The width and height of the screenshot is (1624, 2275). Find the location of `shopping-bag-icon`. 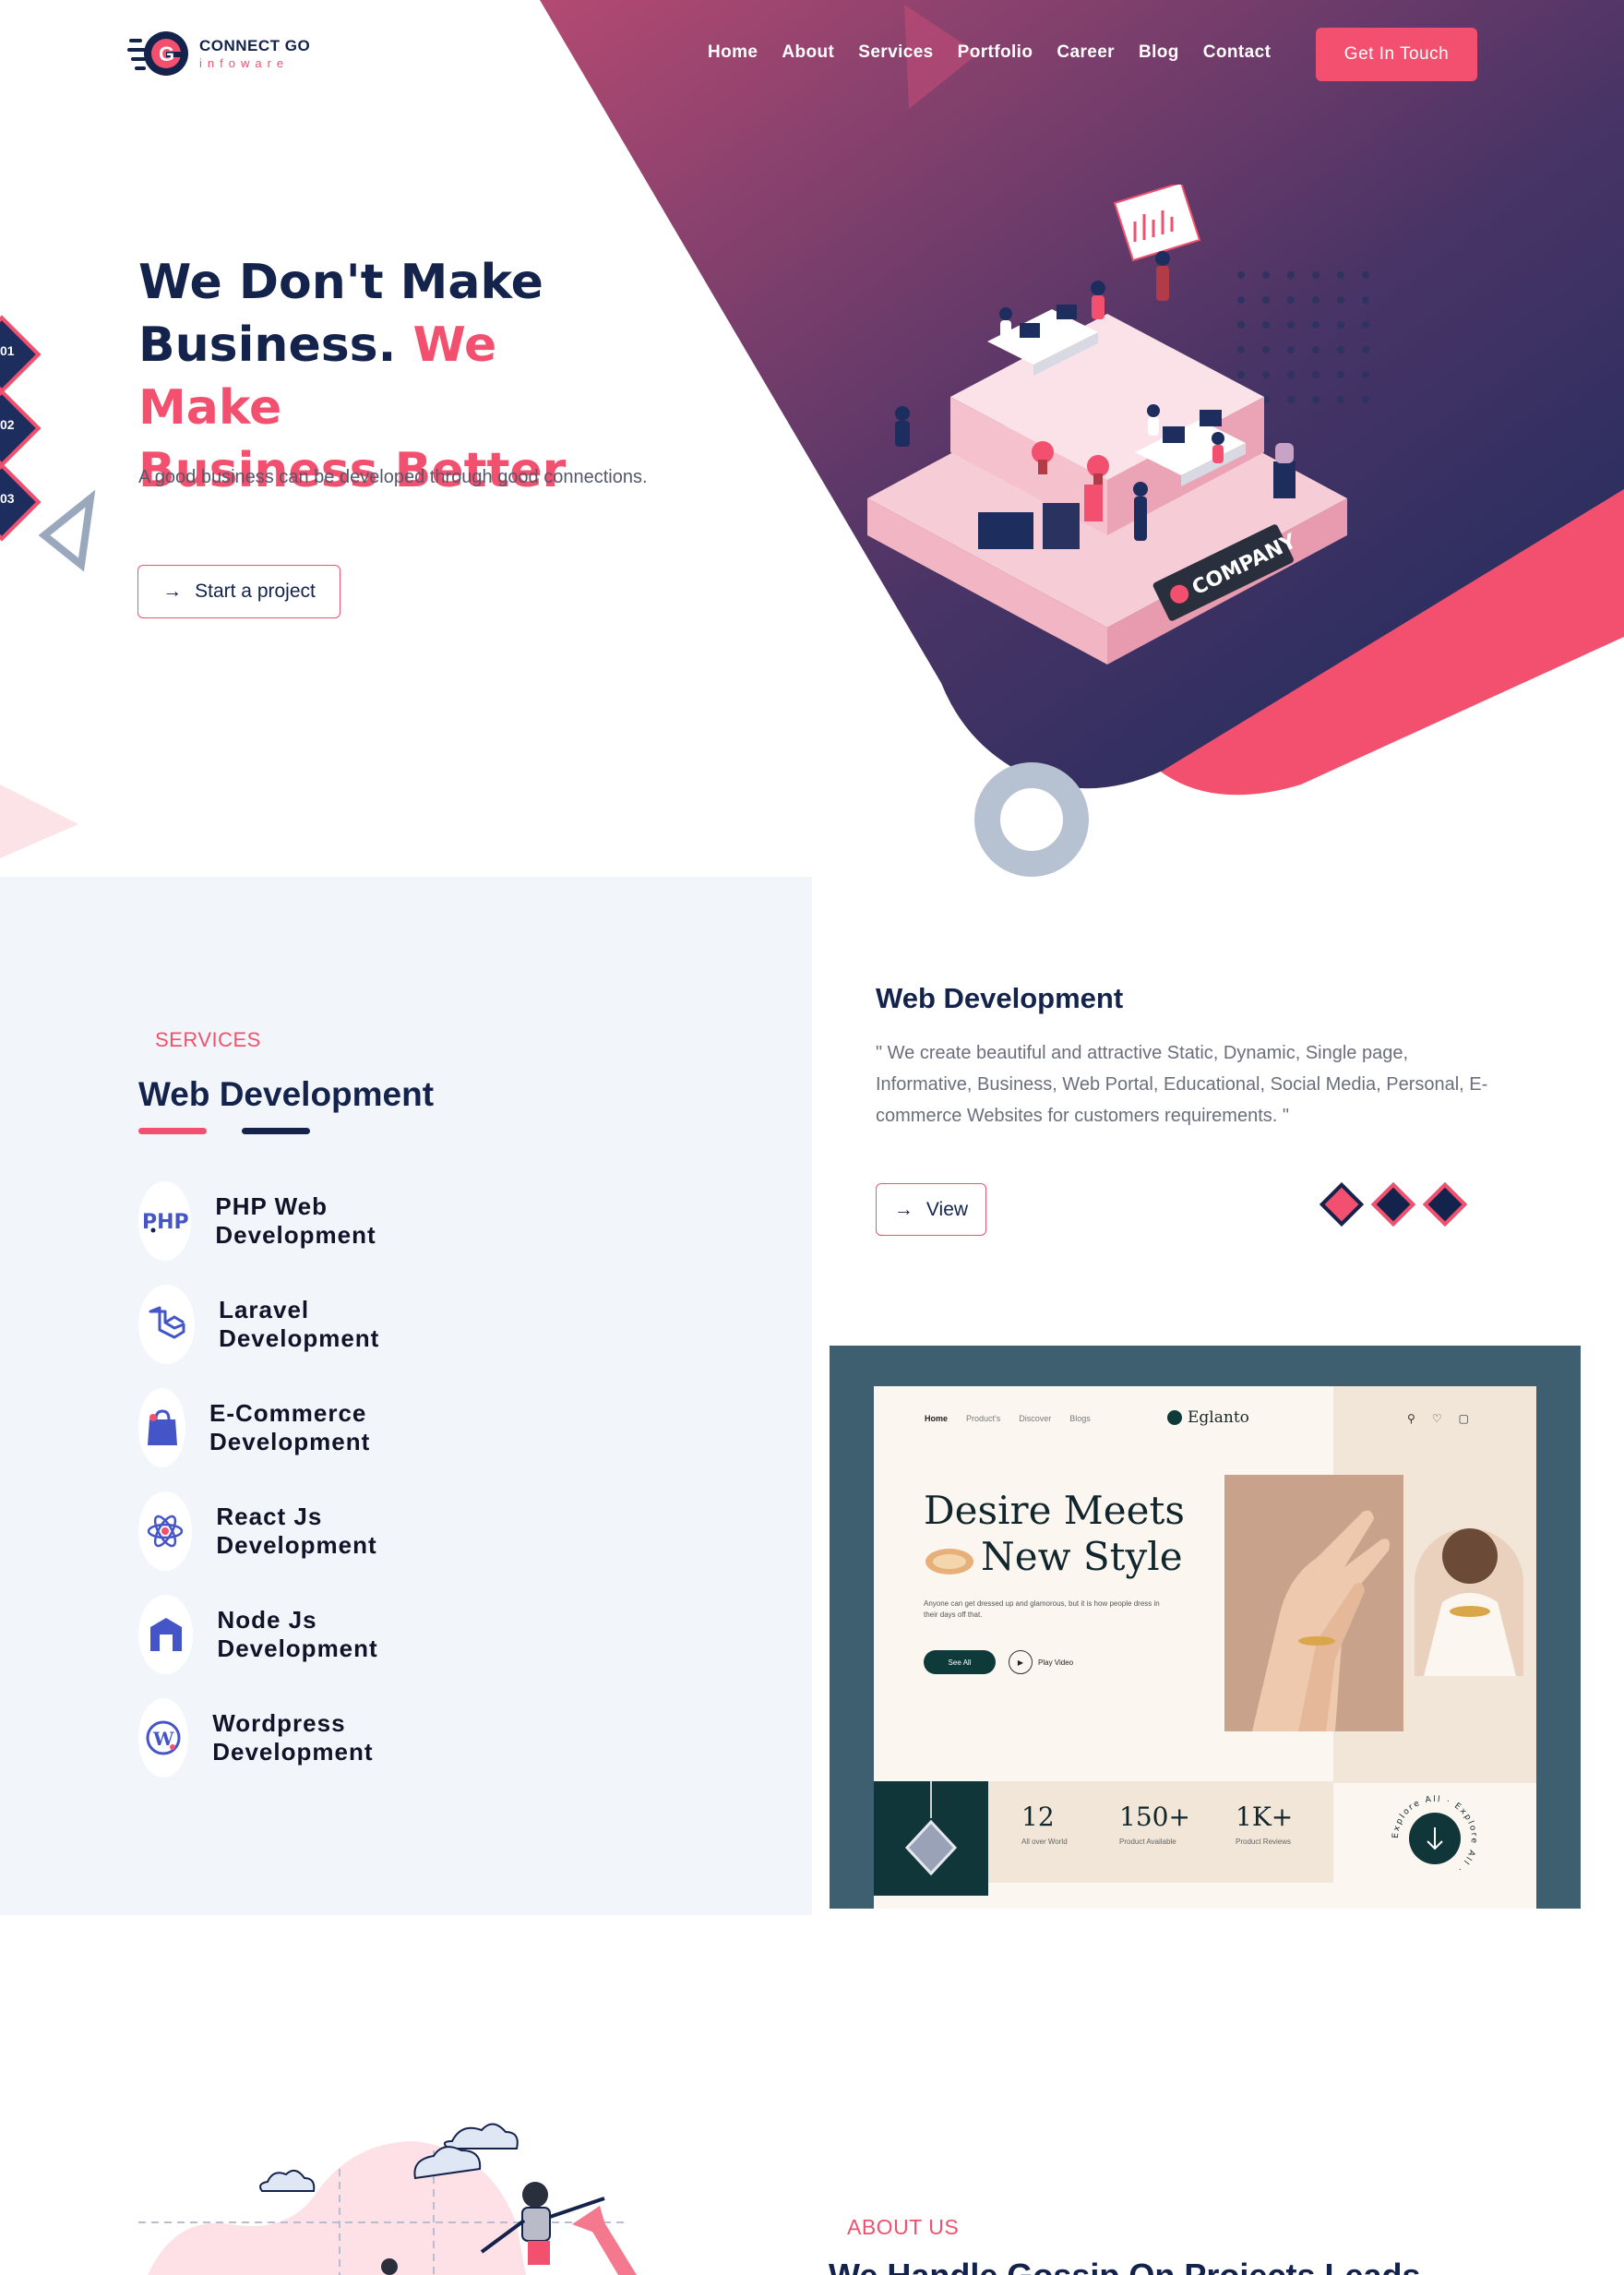

shopping-bag-icon is located at coordinates (161, 1427).